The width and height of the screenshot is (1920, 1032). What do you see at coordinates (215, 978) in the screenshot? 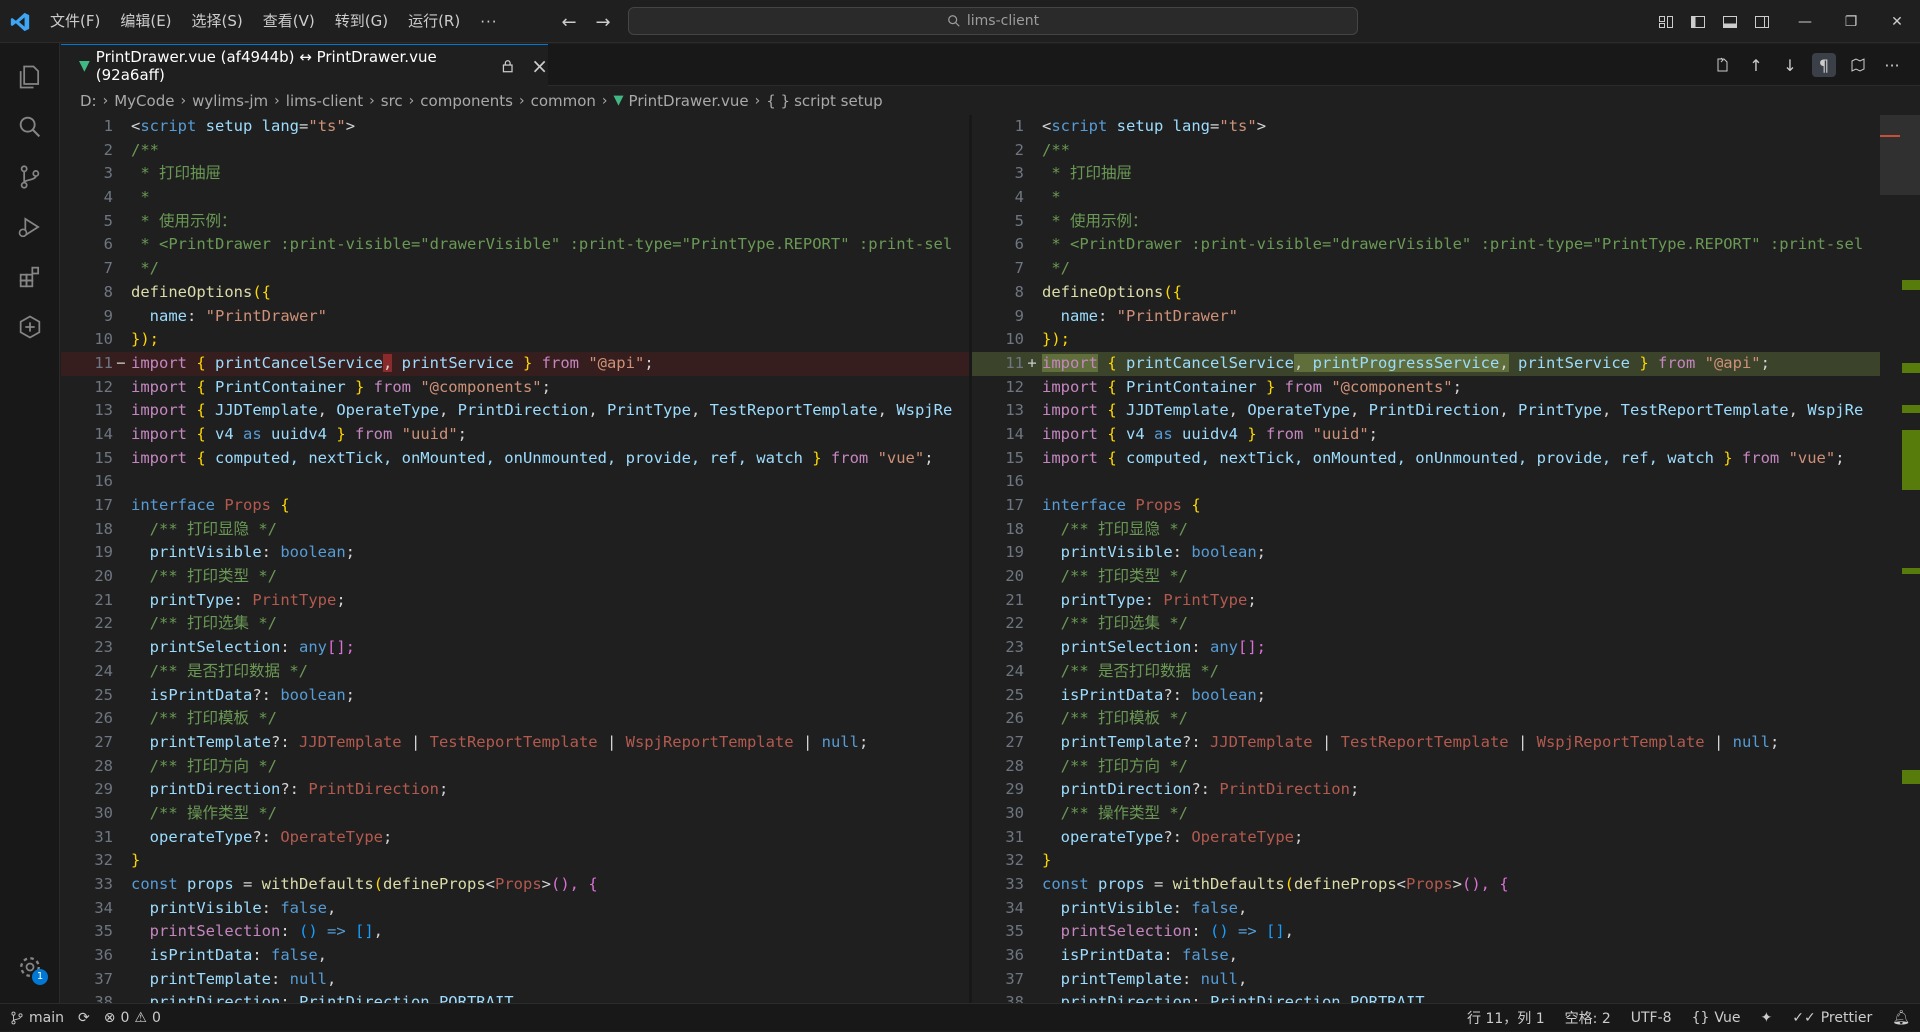
I see `code-line: 37 printTemplate: null,` at bounding box center [215, 978].